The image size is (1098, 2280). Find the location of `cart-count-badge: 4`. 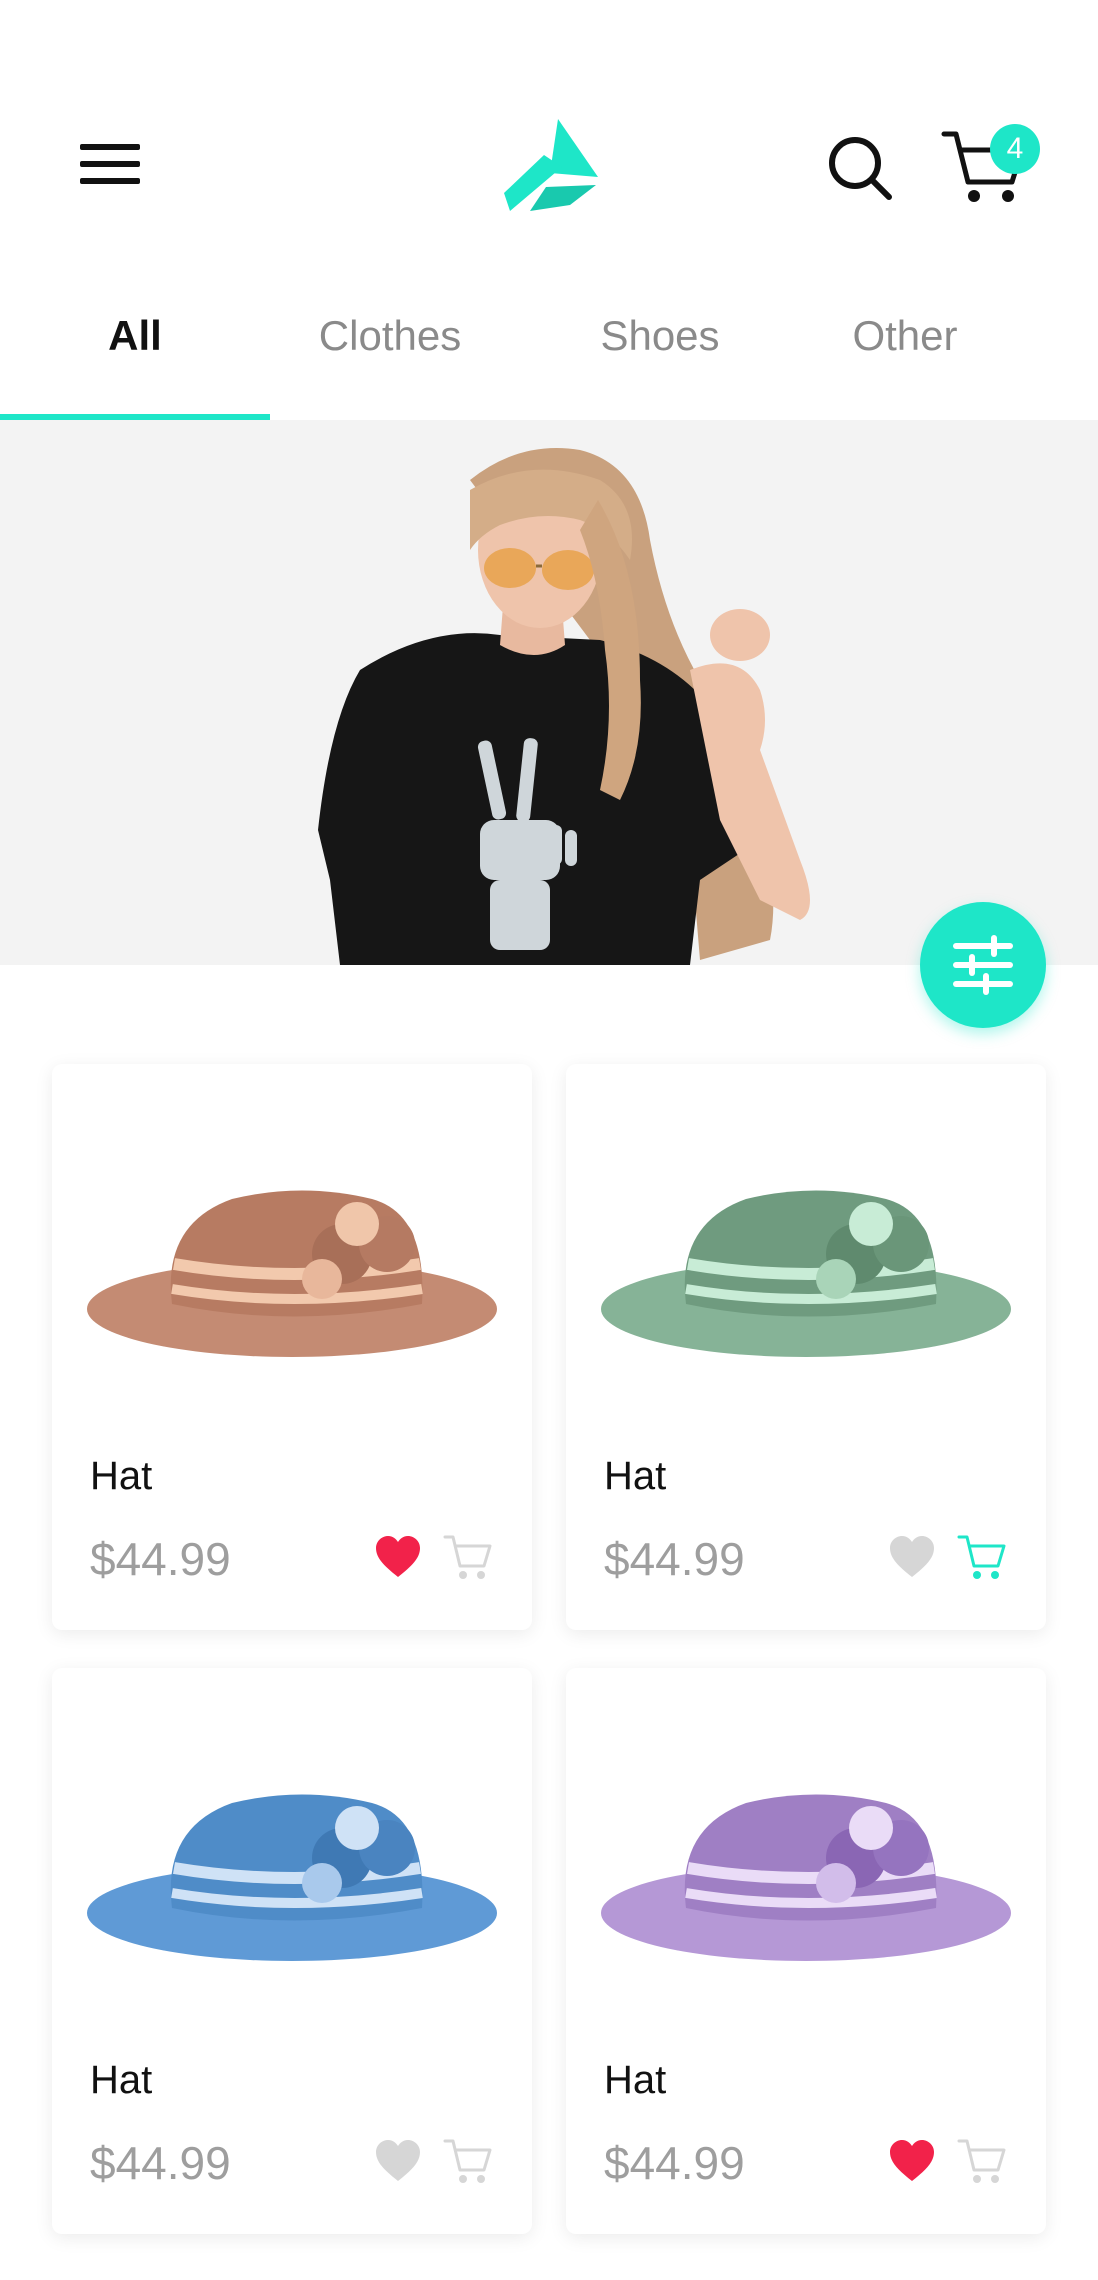

cart-count-badge: 4 is located at coordinates (1015, 149).